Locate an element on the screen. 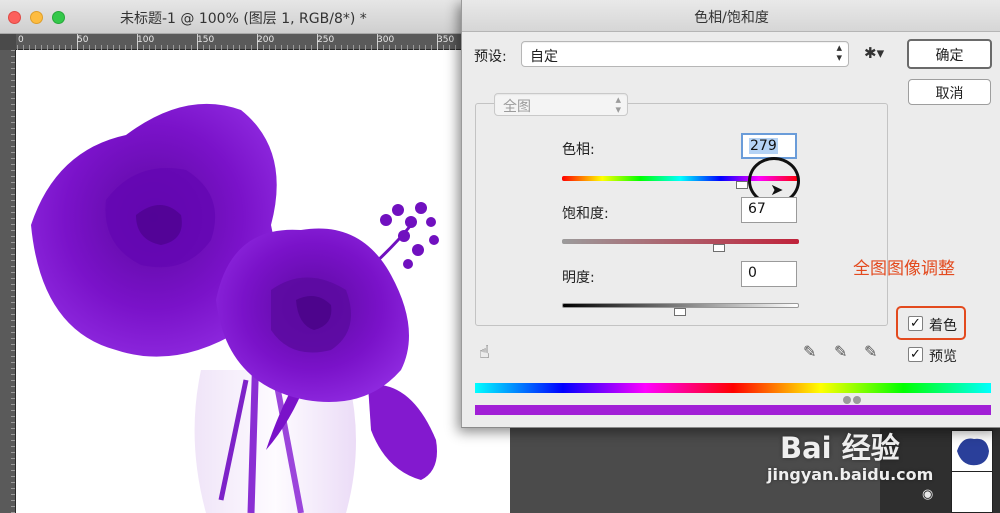  ruler-label: 150 is located at coordinates (206, 40).